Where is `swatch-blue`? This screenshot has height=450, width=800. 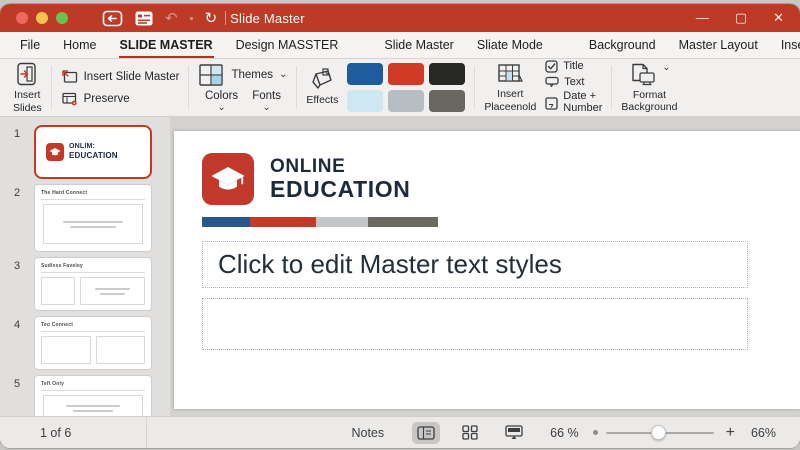
swatch-blue is located at coordinates (365, 74).